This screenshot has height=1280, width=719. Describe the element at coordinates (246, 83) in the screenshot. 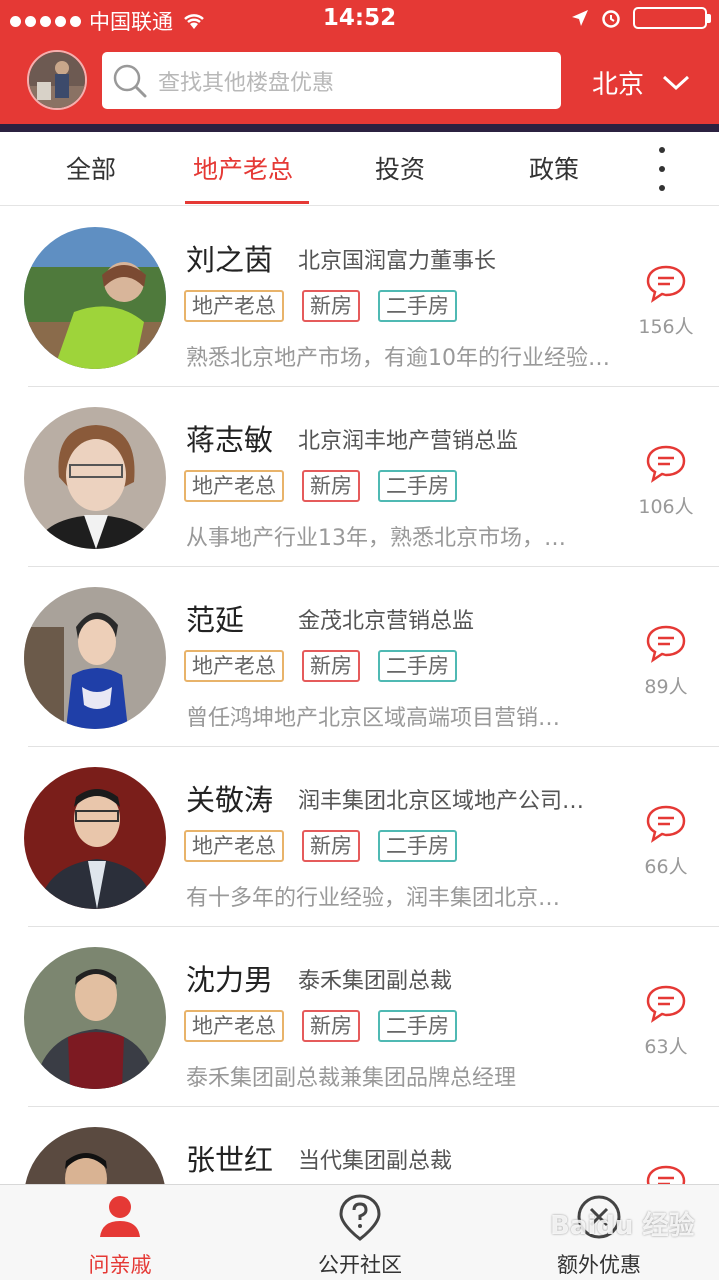

I see `search-placeholder: 查找其他楼盘优惠` at that location.